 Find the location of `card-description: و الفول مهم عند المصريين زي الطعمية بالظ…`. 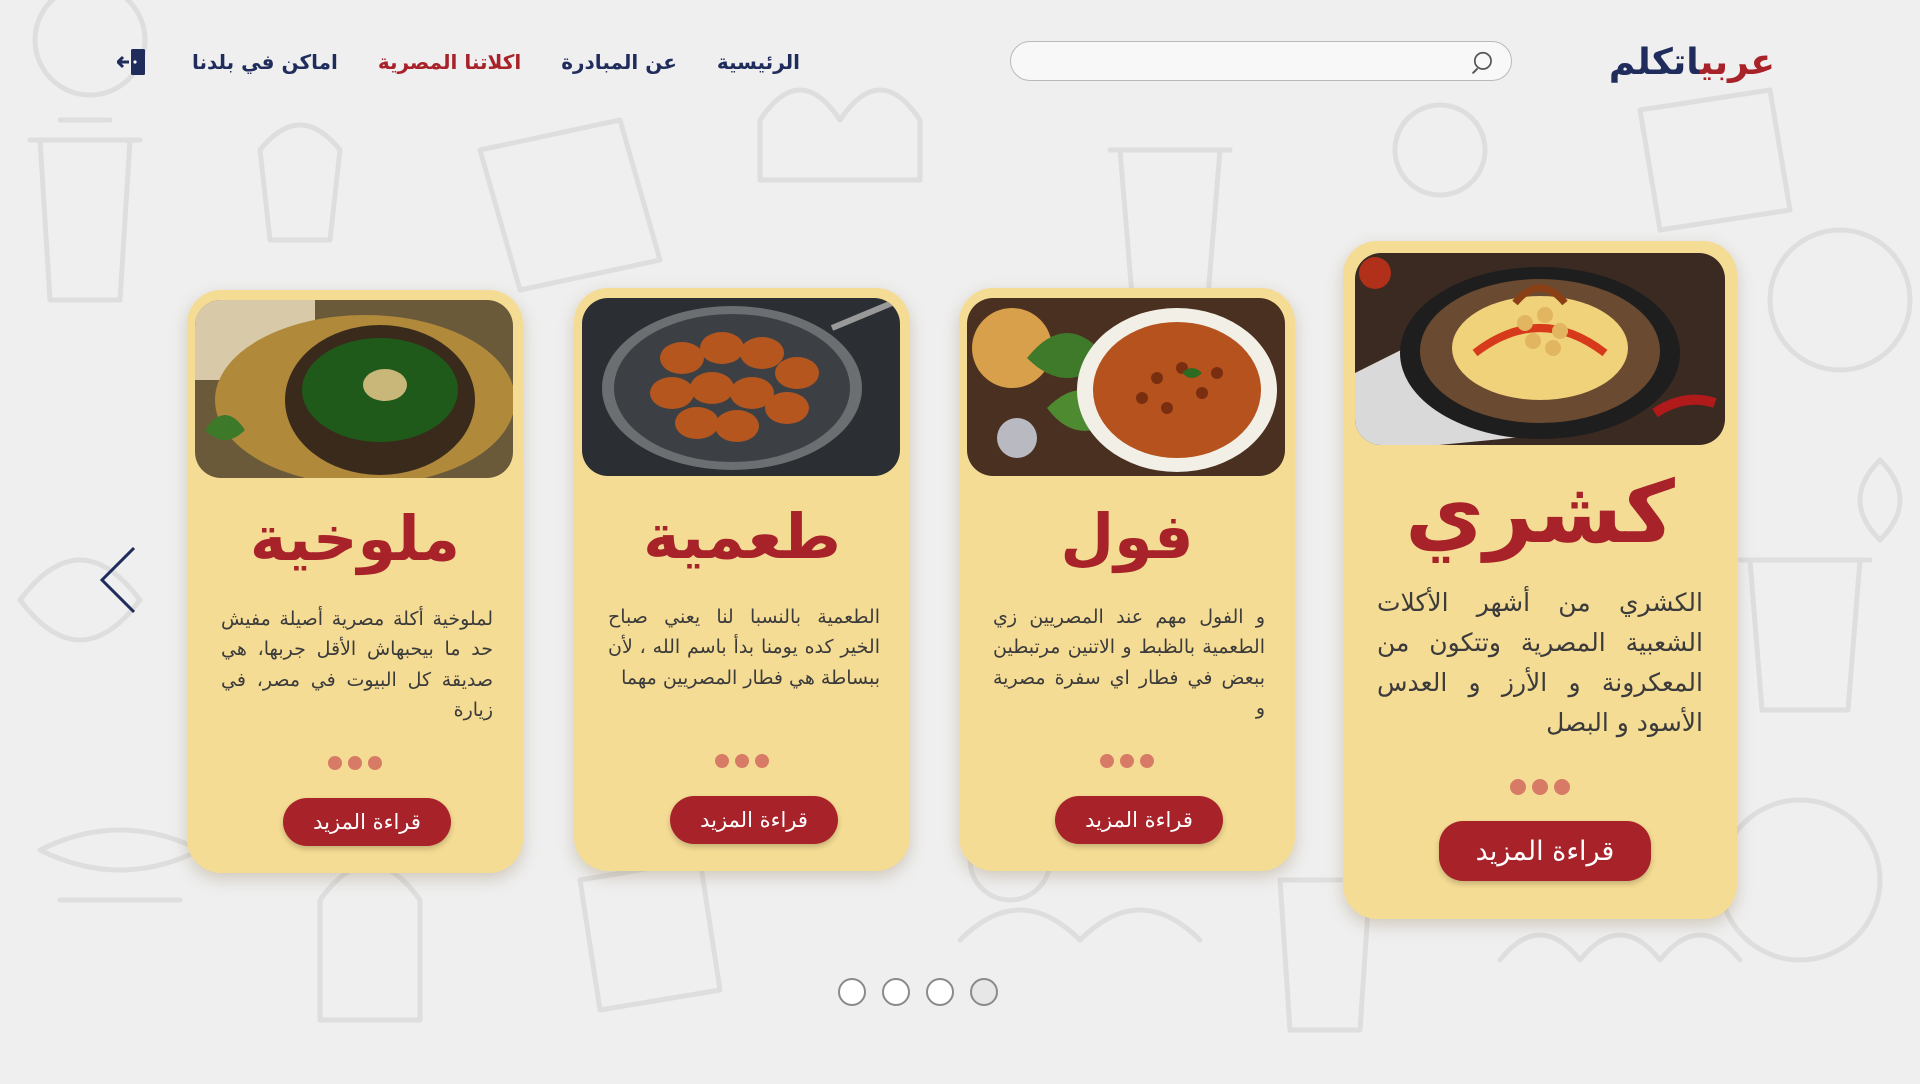

card-description: و الفول مهم عند المصريين زي الطعمية بالظ… is located at coordinates (1129, 663).